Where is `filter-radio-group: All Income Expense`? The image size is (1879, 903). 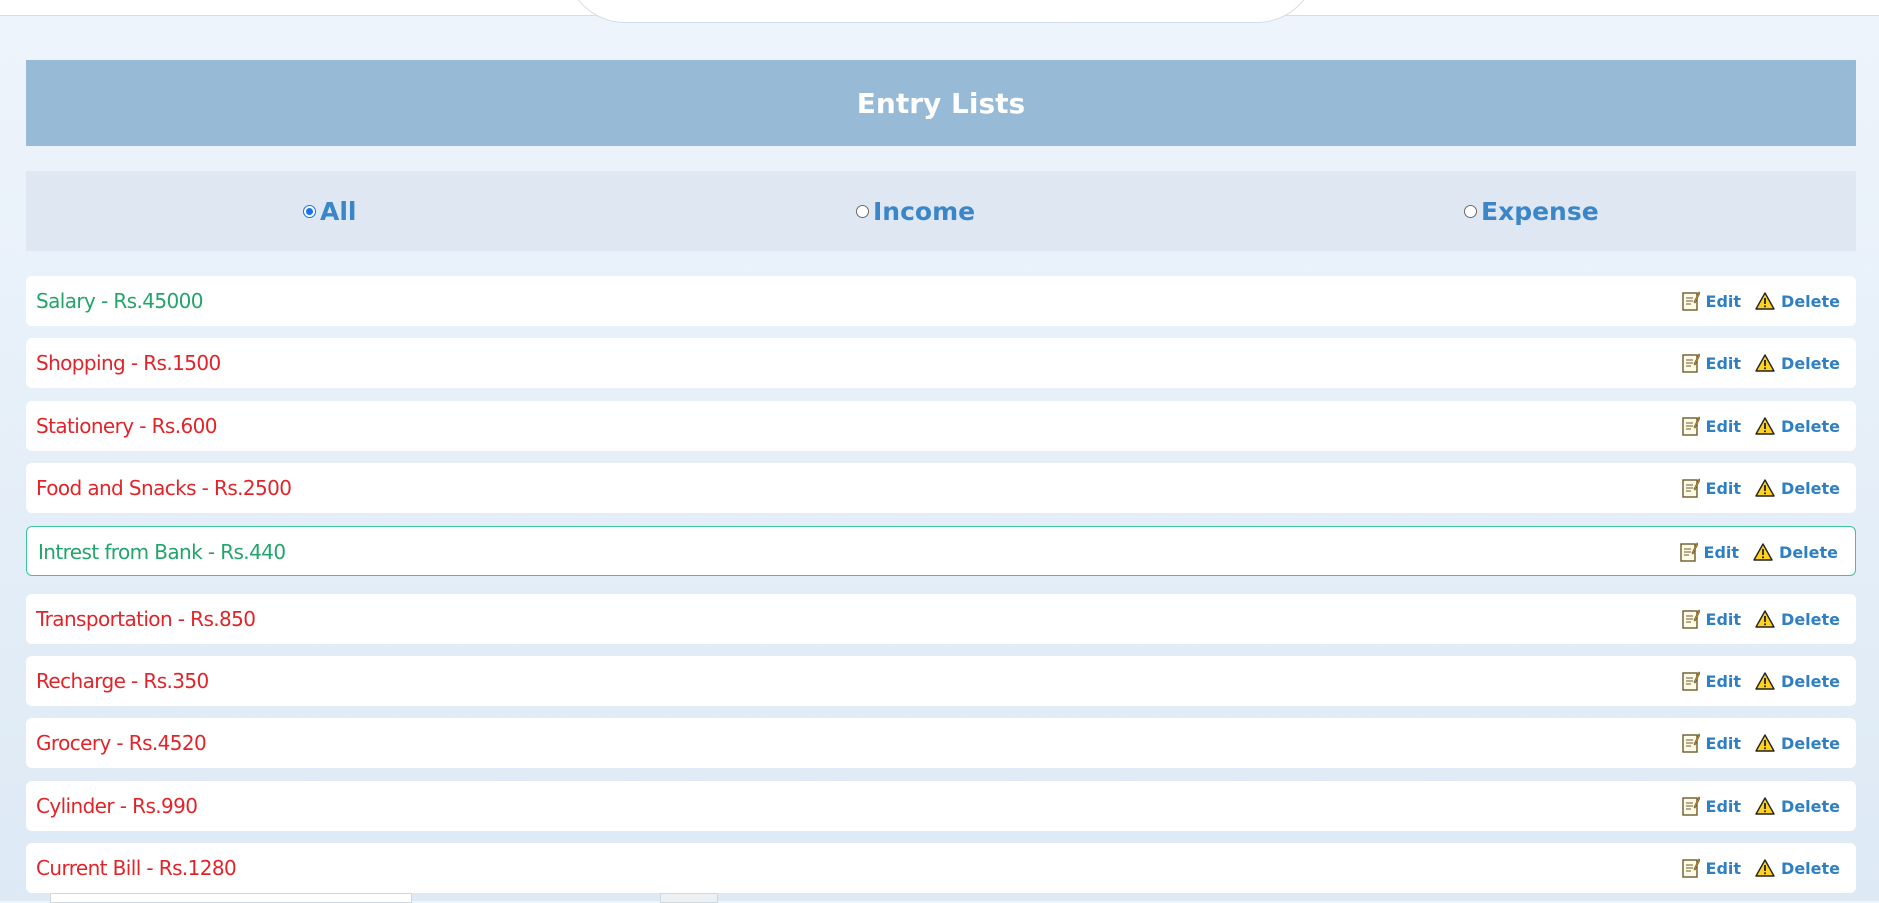
filter-radio-group: All Income Expense is located at coordinates (941, 211).